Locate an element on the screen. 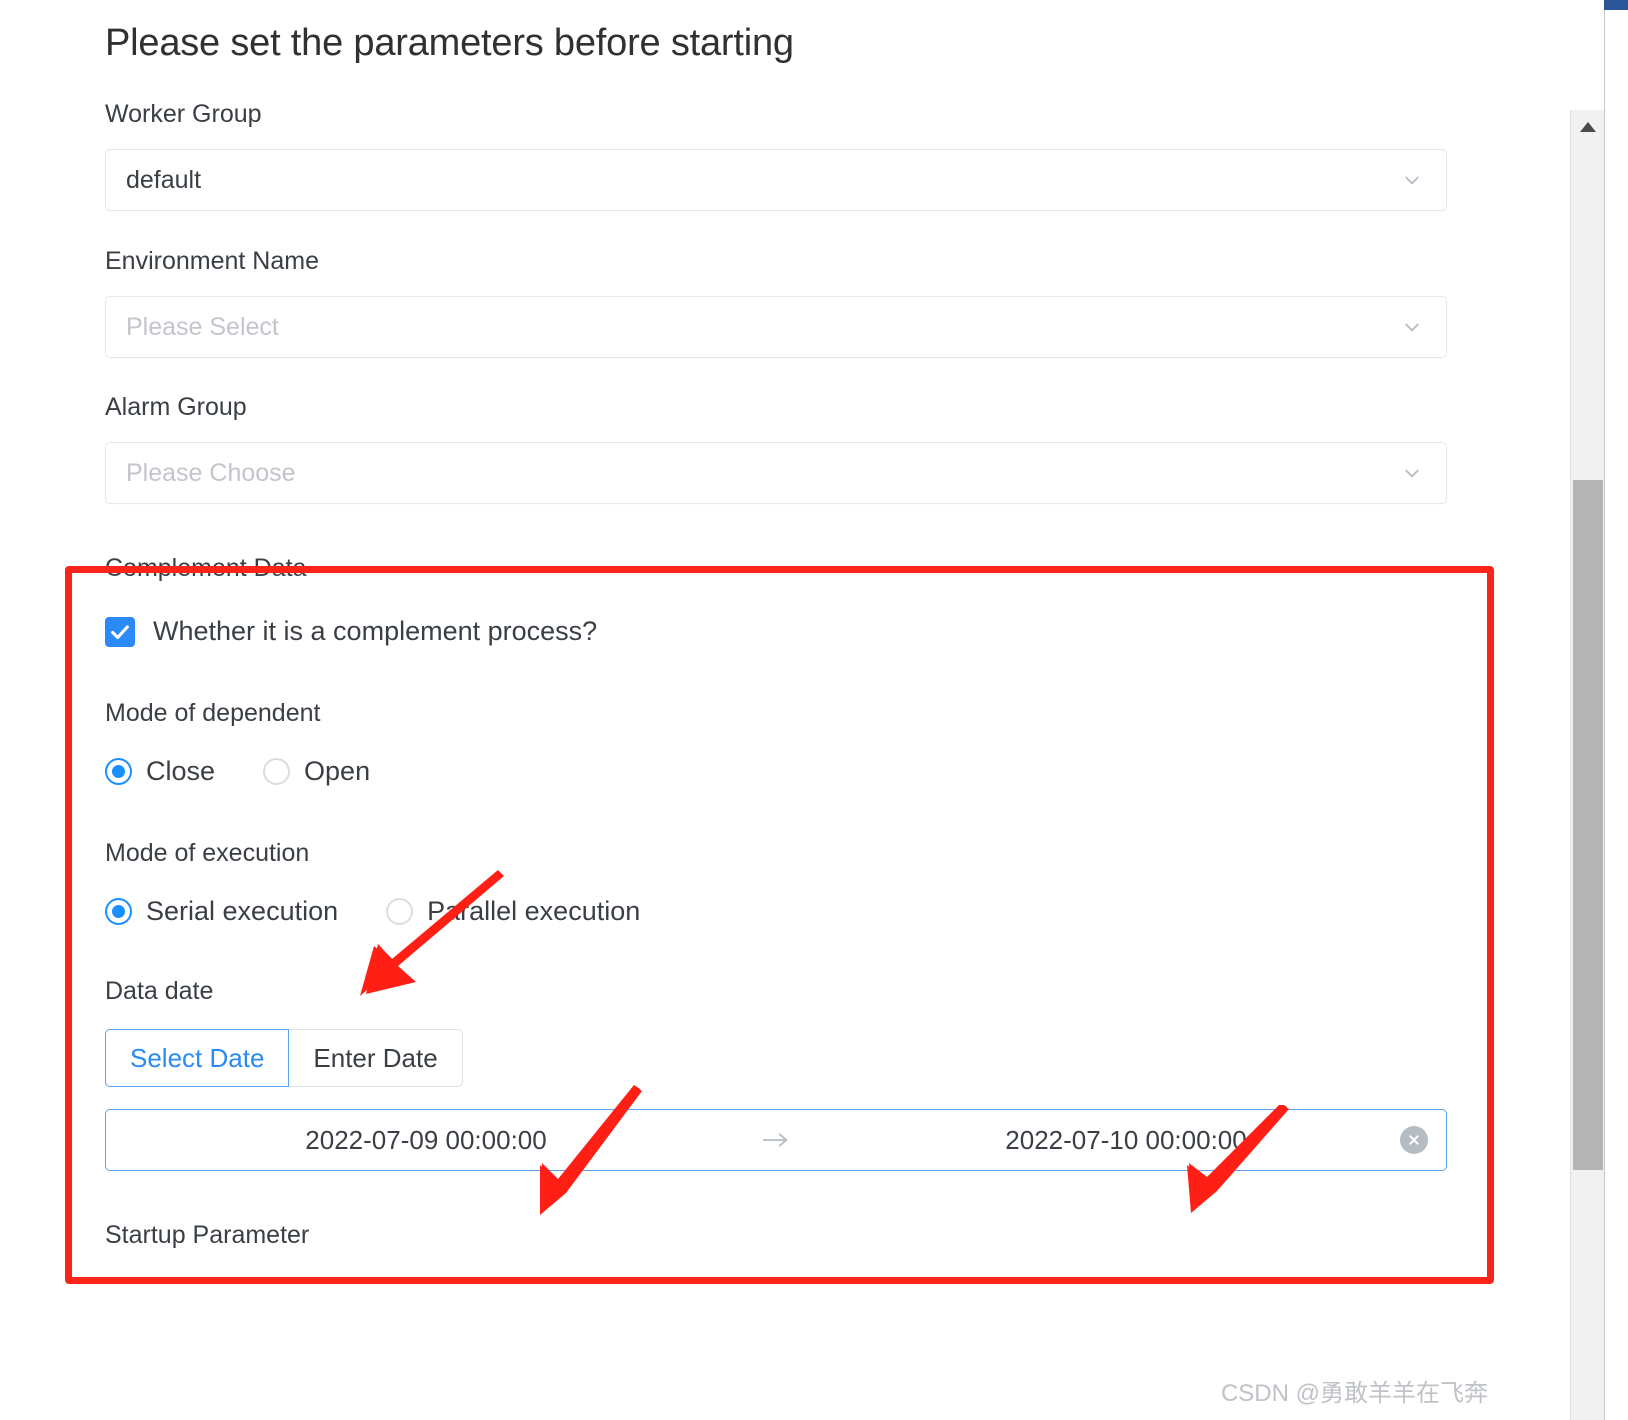 This screenshot has width=1628, height=1420. date-range-picker: 2022-07-09 00:00:00 2022-07-10 00:00:00 is located at coordinates (776, 1140).